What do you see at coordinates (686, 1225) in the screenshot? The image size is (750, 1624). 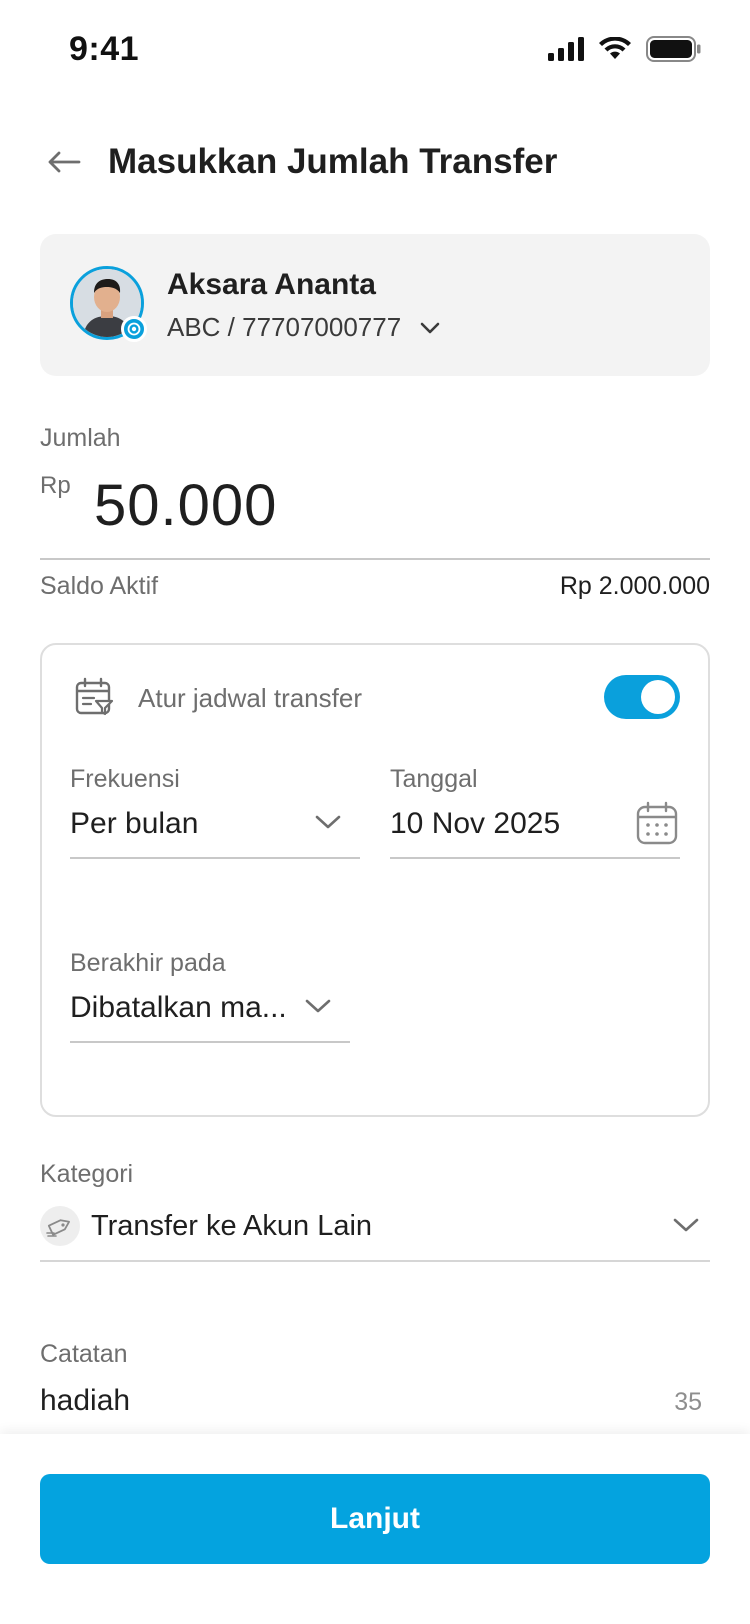 I see `category-chevron-down-icon` at bounding box center [686, 1225].